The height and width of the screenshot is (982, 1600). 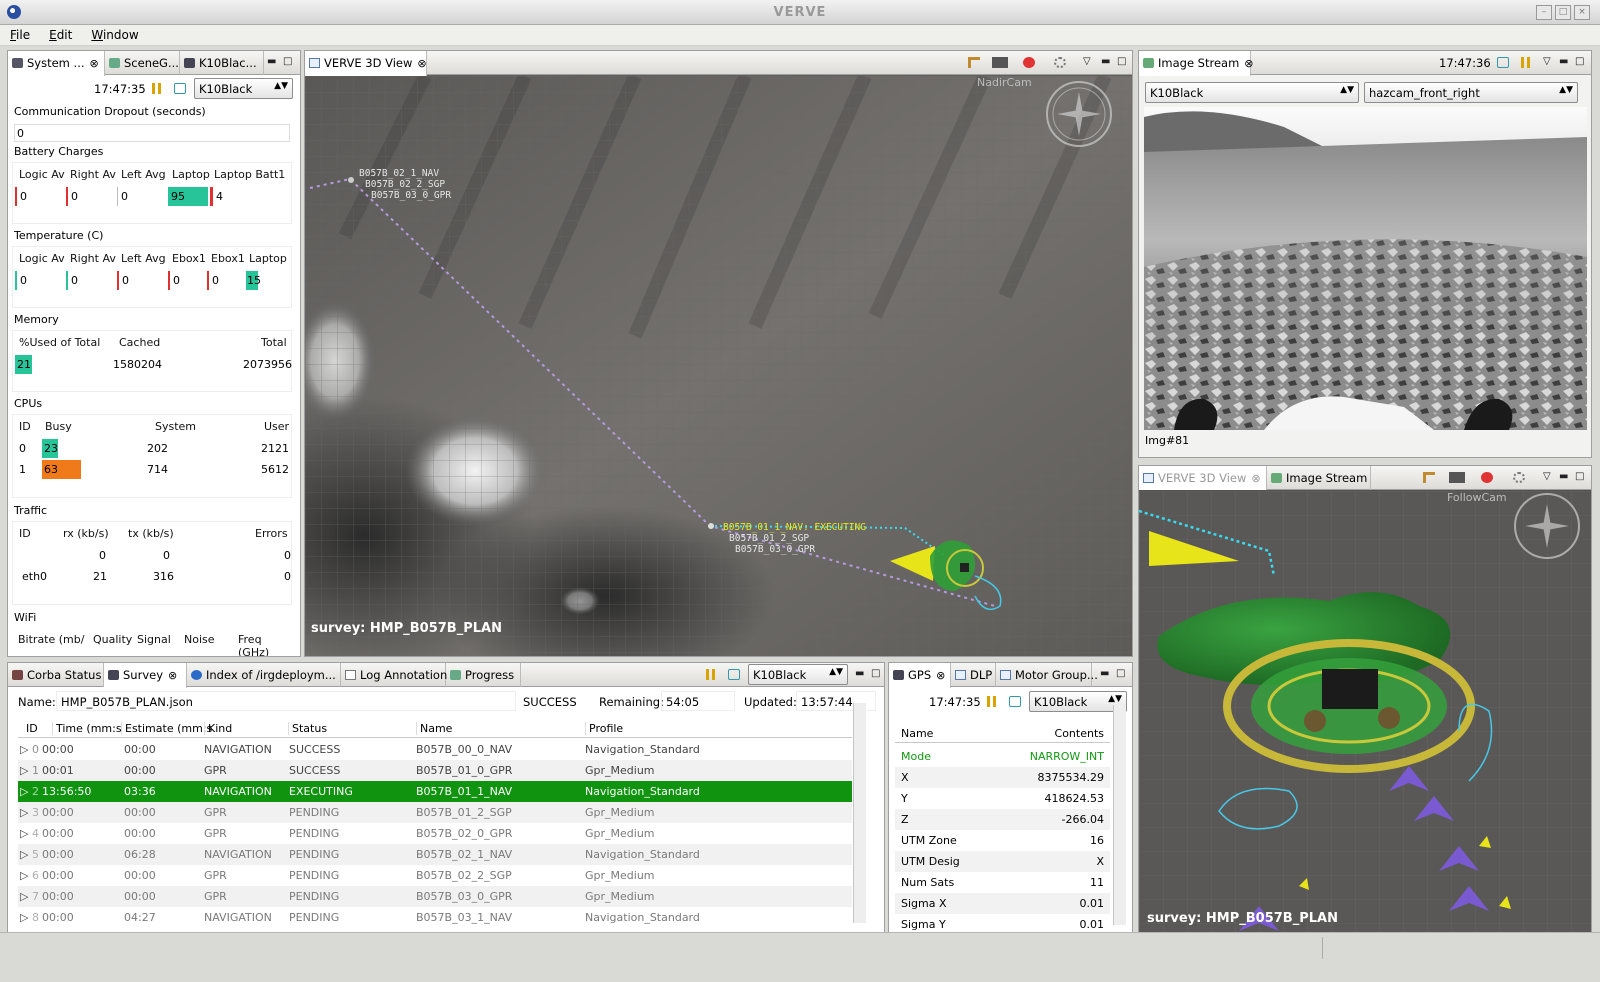 I want to click on table-row: Mode NARROW_INT, so click(x=1002, y=756).